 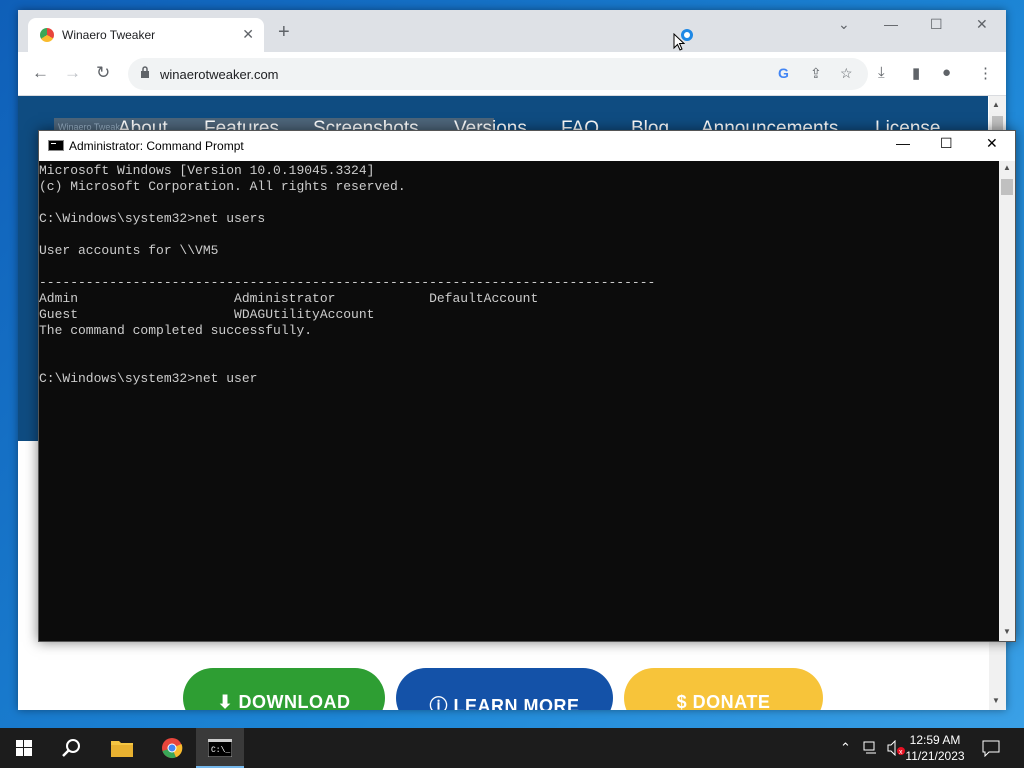 I want to click on side-panel-icon: ▮, so click(x=916, y=73).